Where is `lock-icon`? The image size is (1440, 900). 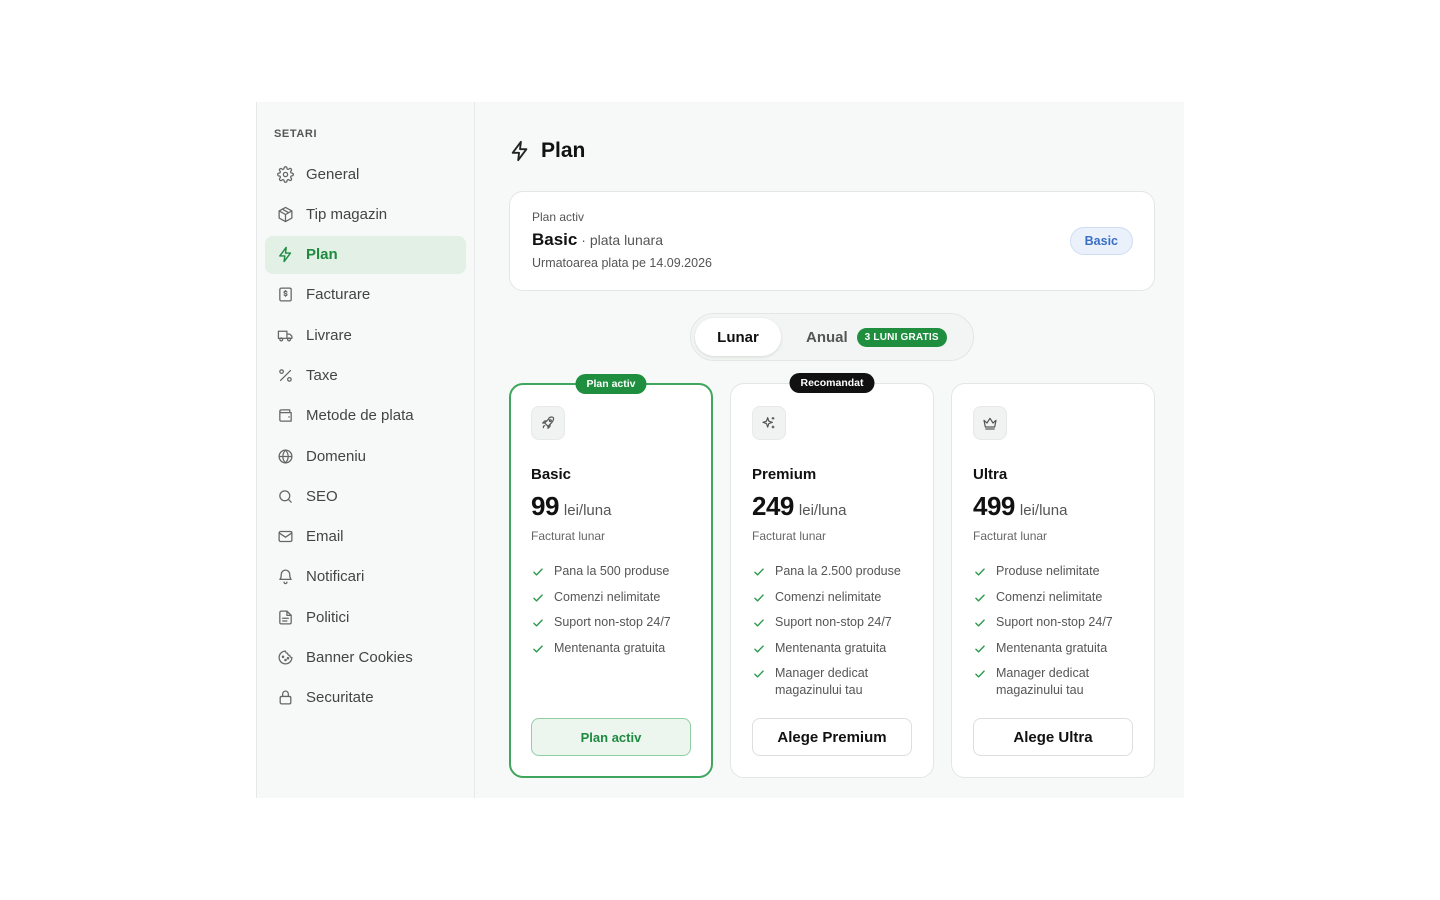 lock-icon is located at coordinates (285, 697).